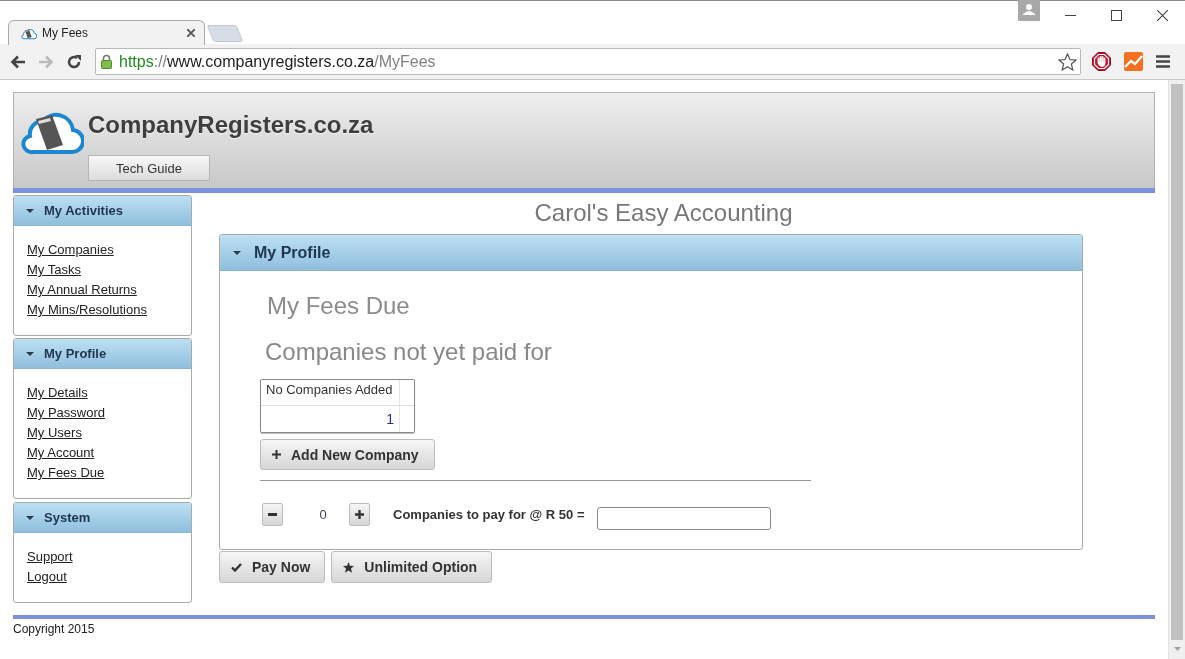 Image resolution: width=1185 pixels, height=659 pixels. What do you see at coordinates (29, 33) in the screenshot?
I see `cloud-favicon-icon` at bounding box center [29, 33].